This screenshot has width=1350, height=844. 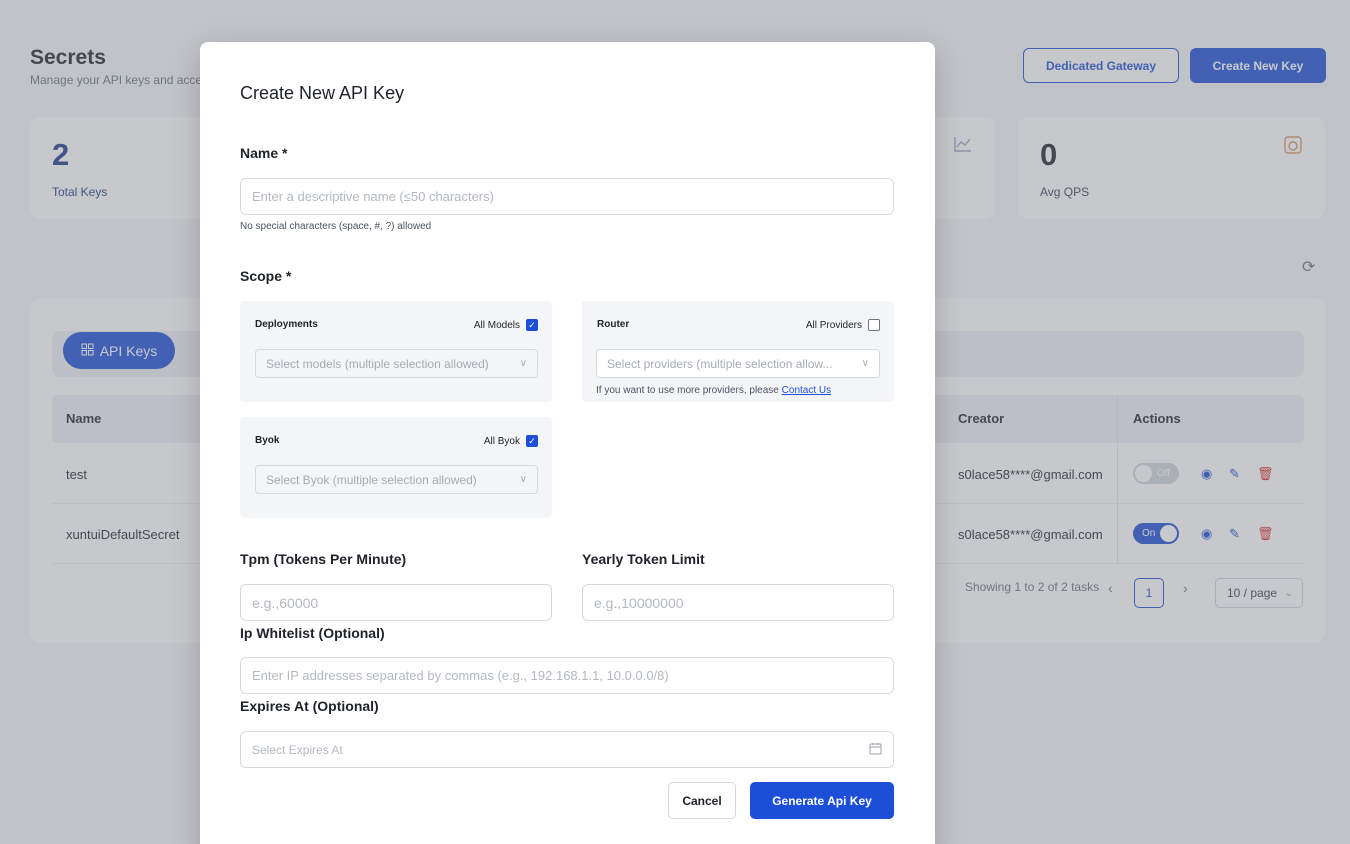 What do you see at coordinates (702, 800) in the screenshot?
I see `cancel-button: Cancel` at bounding box center [702, 800].